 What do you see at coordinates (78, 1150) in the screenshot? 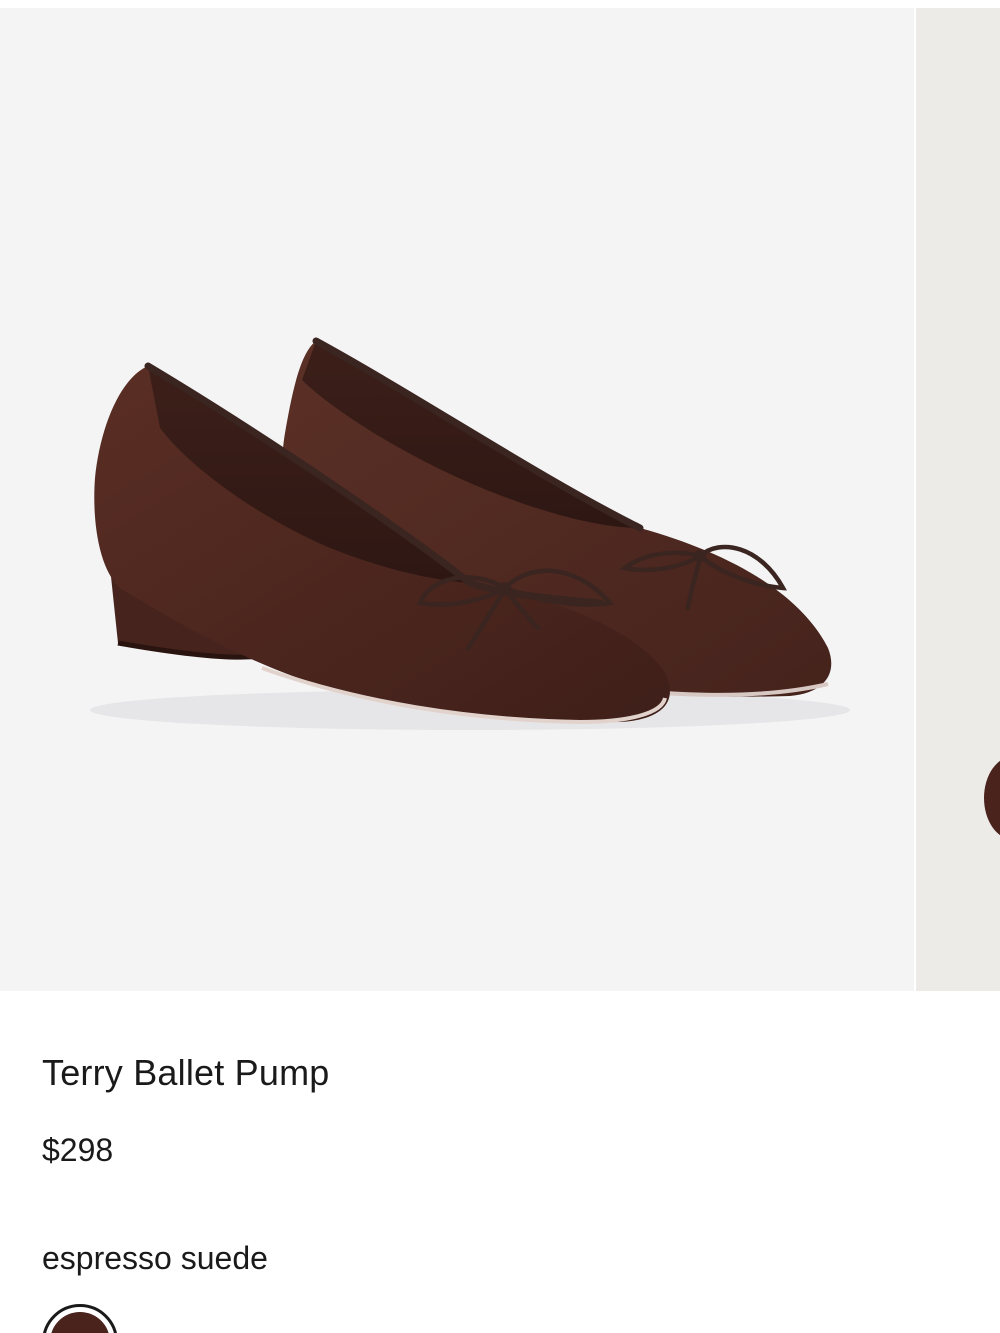
I see `product-price: $298` at bounding box center [78, 1150].